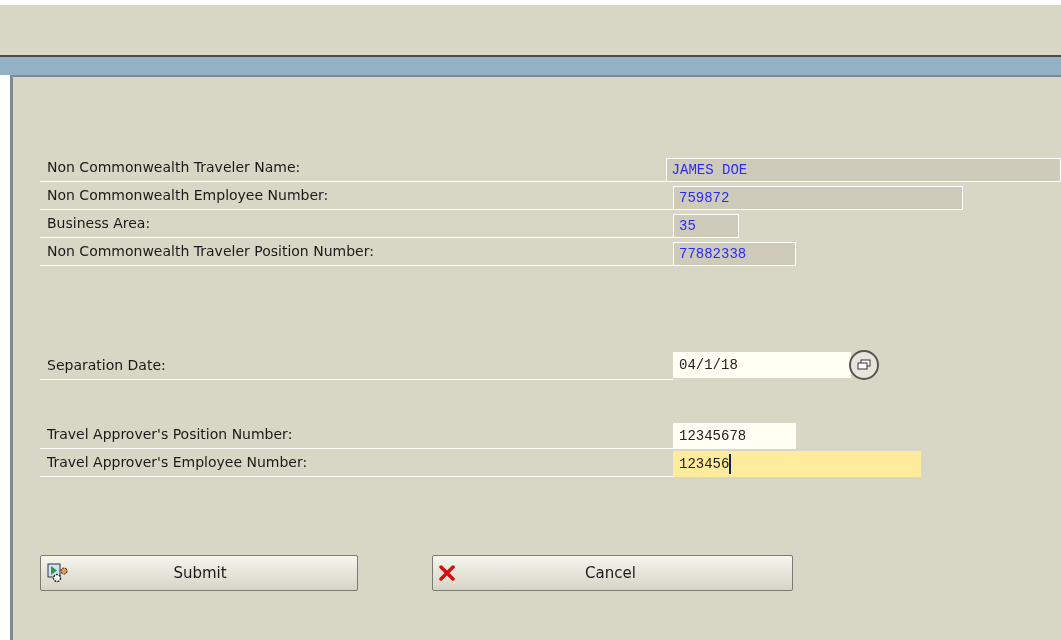 The width and height of the screenshot is (1061, 640). I want to click on readonly-field: JAMES DOE, so click(863, 170).